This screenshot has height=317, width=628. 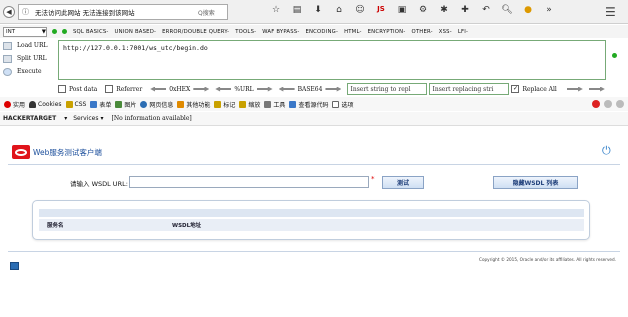 What do you see at coordinates (274, 104) in the screenshot?
I see `toolbar-item-tools: 工具` at bounding box center [274, 104].